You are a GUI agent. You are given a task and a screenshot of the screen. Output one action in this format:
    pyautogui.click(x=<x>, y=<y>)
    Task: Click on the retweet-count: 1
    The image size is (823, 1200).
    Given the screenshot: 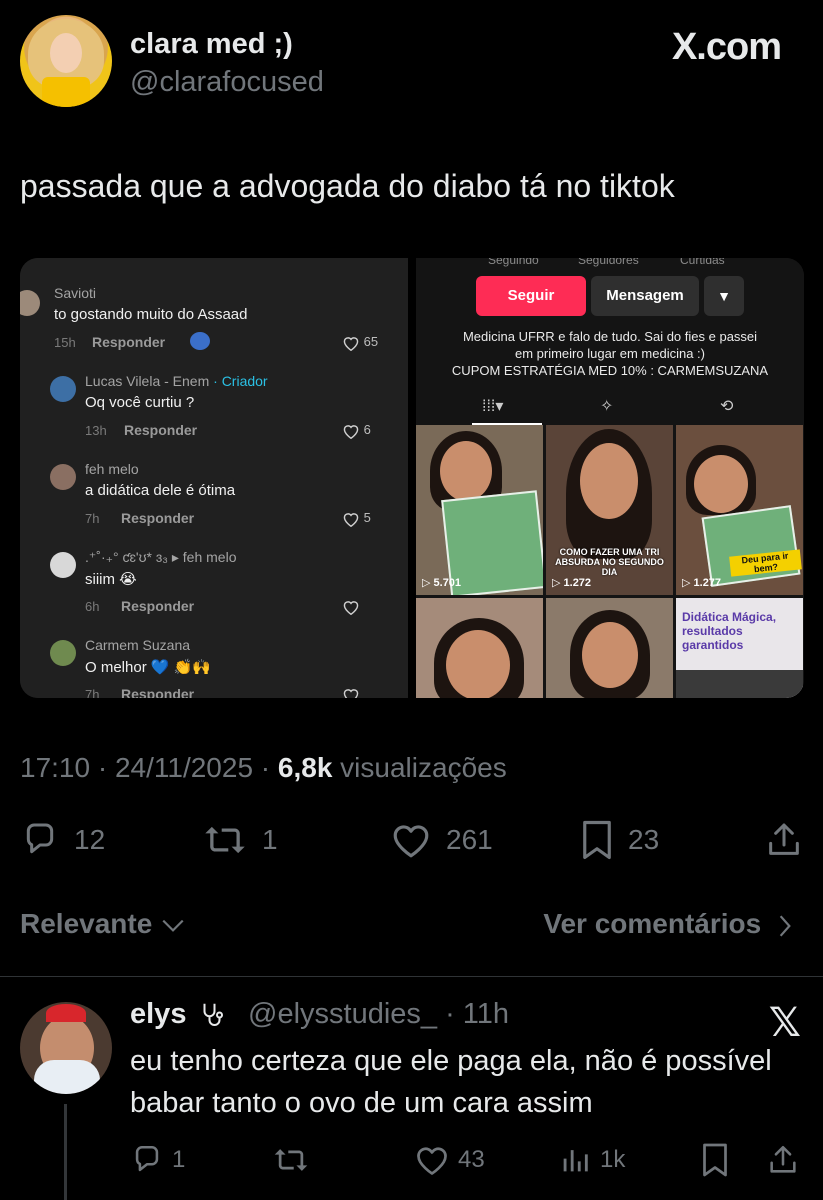 What is the action you would take?
    pyautogui.click(x=270, y=839)
    